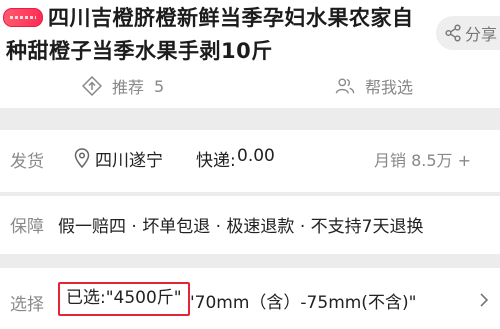 The width and height of the screenshot is (500, 329). I want to click on shipping-label: 发货, so click(27, 162).